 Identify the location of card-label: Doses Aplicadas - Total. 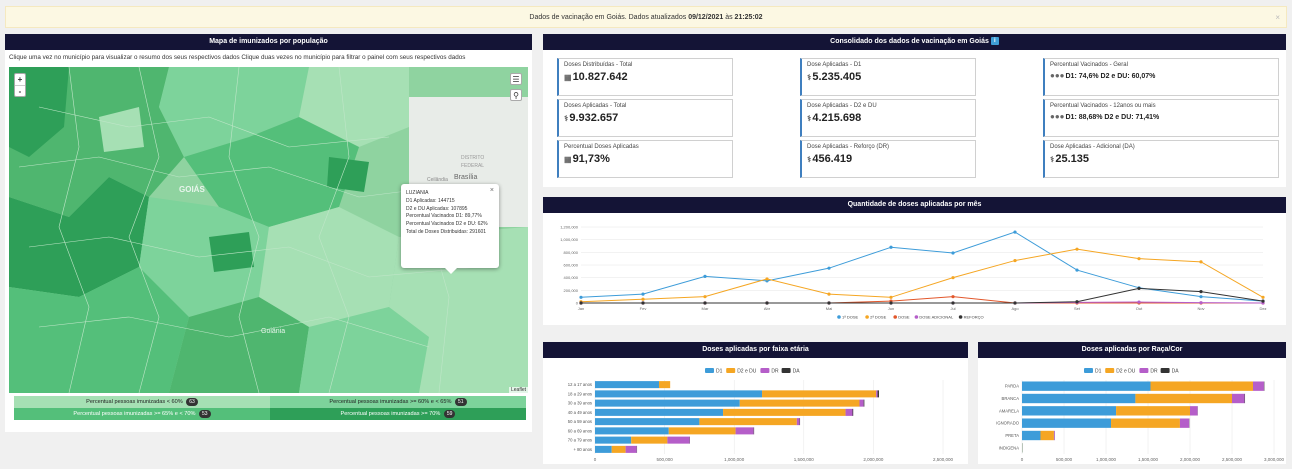
(645, 106).